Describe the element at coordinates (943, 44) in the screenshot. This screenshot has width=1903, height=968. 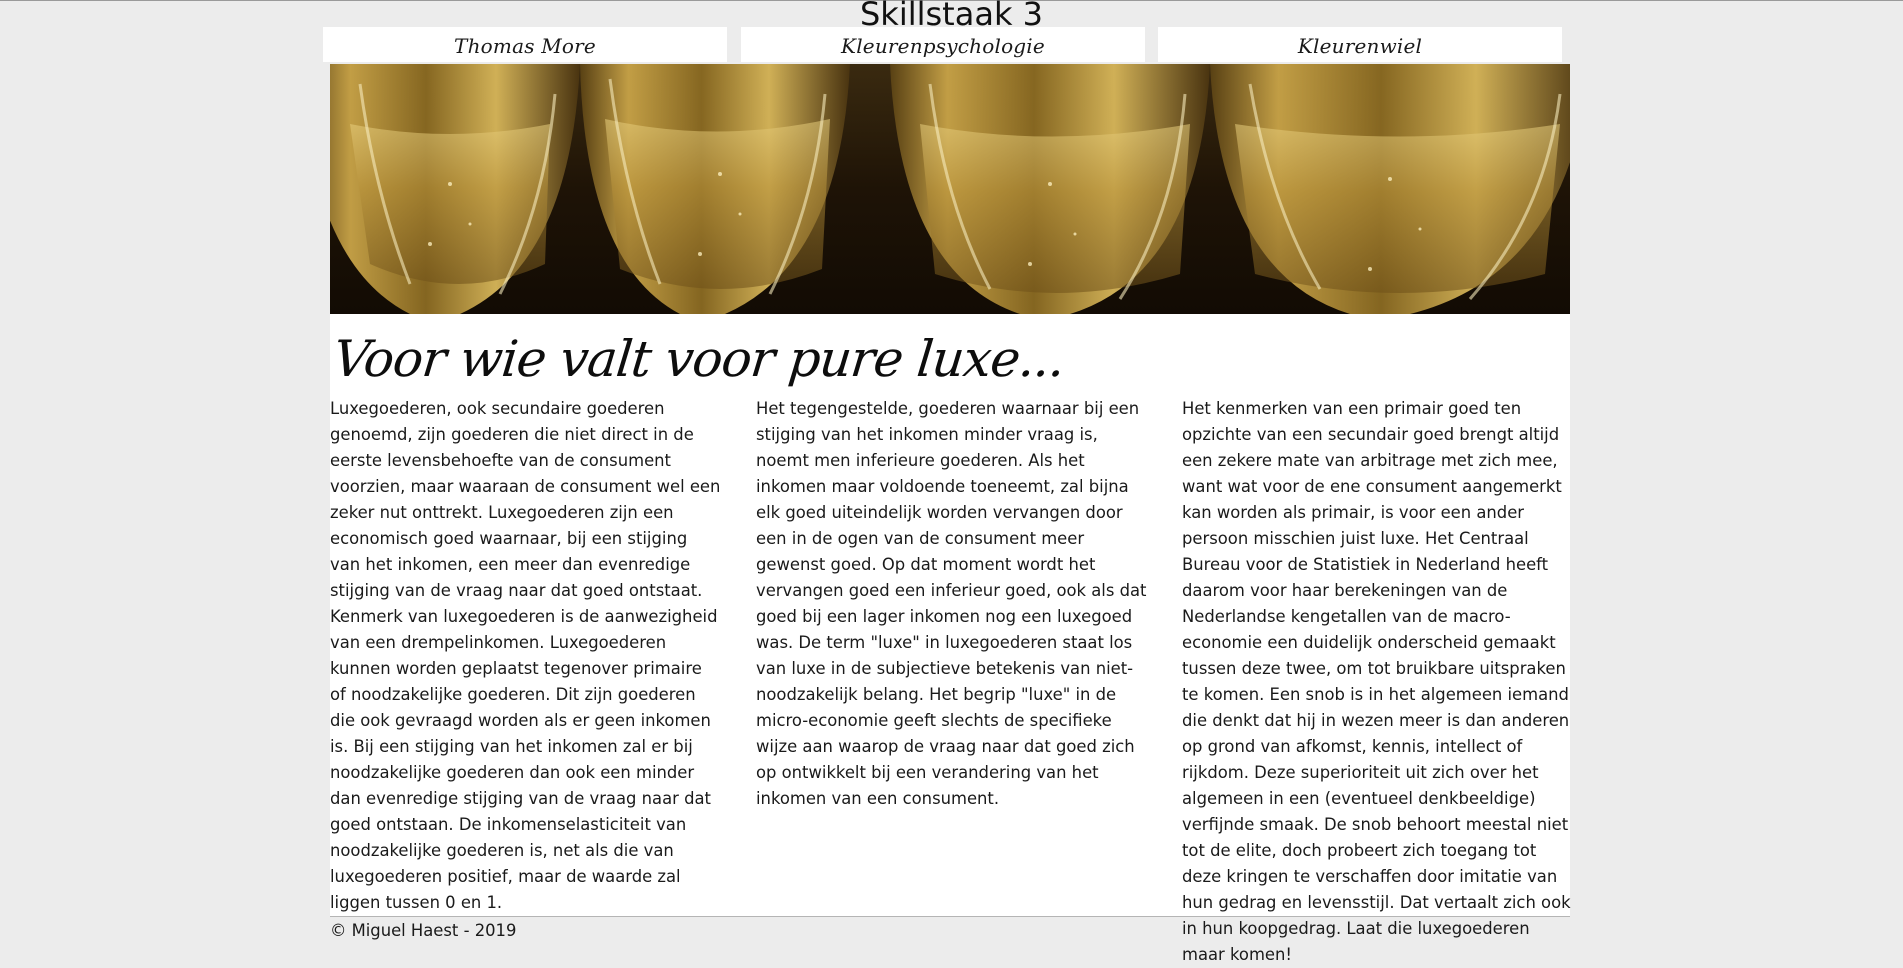
I see `nav-link-kleurenpsychologie: Kleurenpsychologie` at that location.